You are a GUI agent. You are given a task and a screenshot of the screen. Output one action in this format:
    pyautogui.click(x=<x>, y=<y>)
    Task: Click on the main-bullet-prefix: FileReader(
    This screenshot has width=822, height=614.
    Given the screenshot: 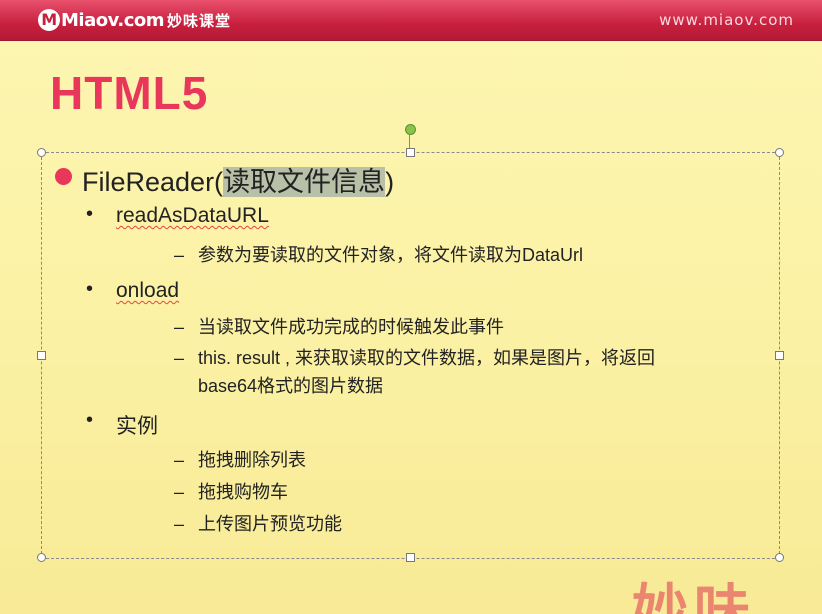 What is the action you would take?
    pyautogui.click(x=153, y=182)
    